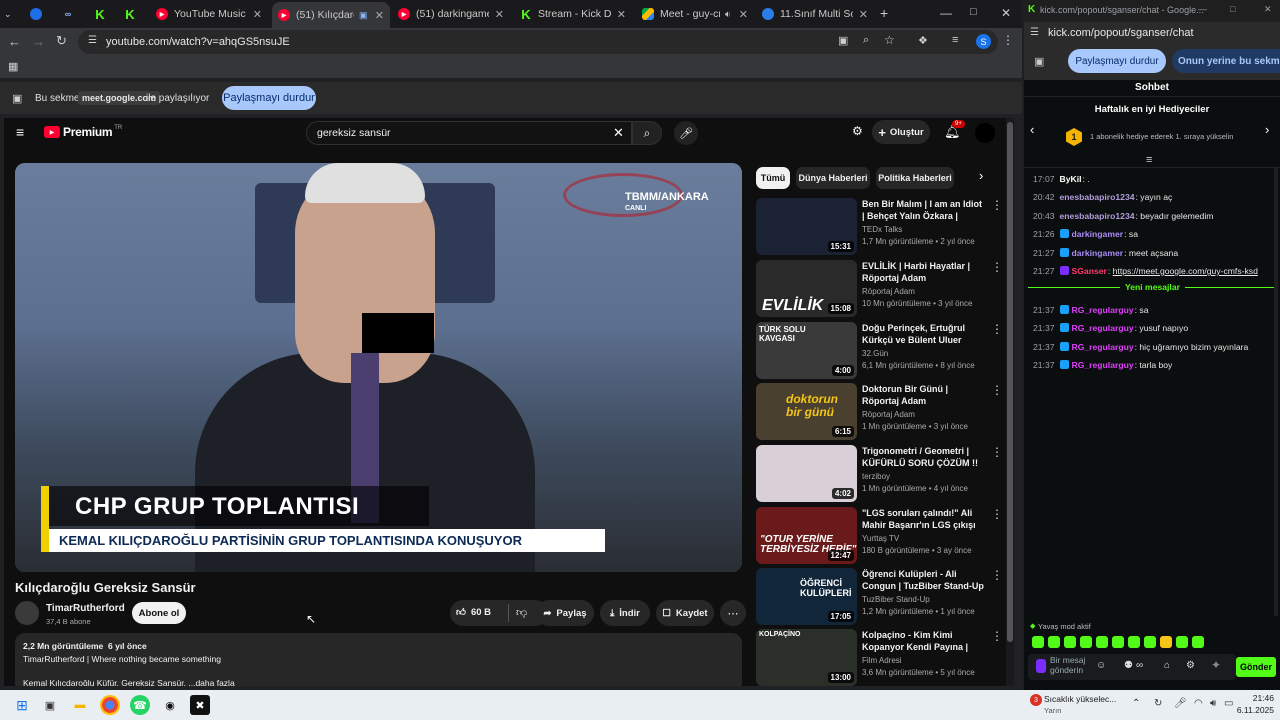 Image resolution: width=1280 pixels, height=720 pixels. Describe the element at coordinates (1202, 9) in the screenshot. I see `minimize-button: —` at that location.